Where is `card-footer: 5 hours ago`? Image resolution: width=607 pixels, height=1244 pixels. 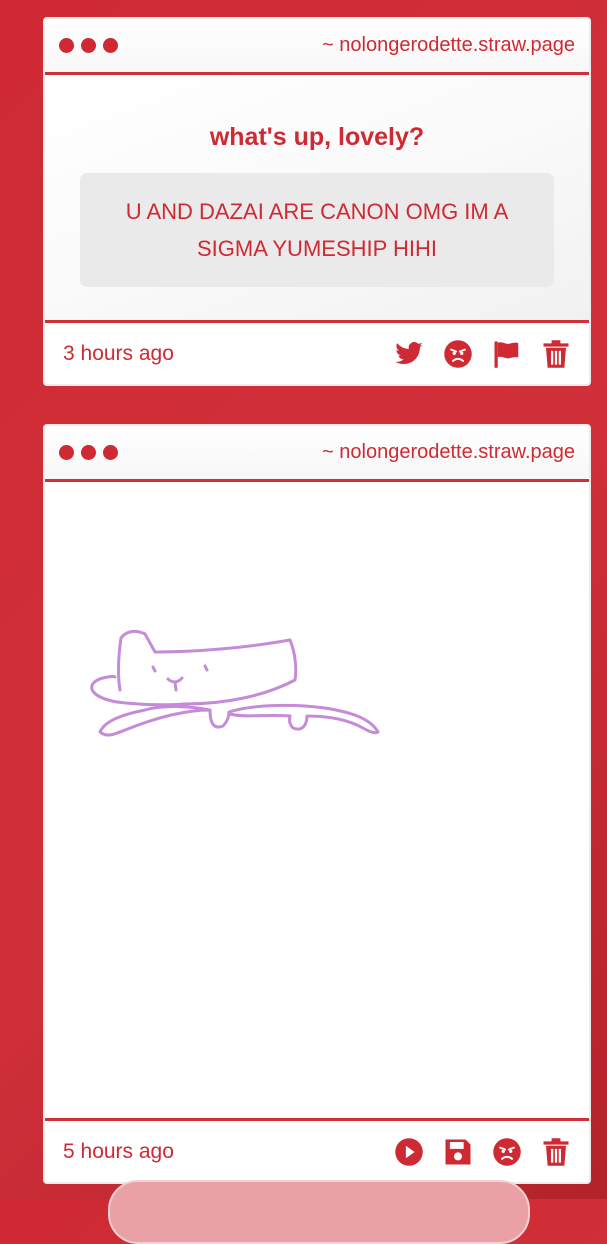
card-footer: 5 hours ago is located at coordinates (317, 1150).